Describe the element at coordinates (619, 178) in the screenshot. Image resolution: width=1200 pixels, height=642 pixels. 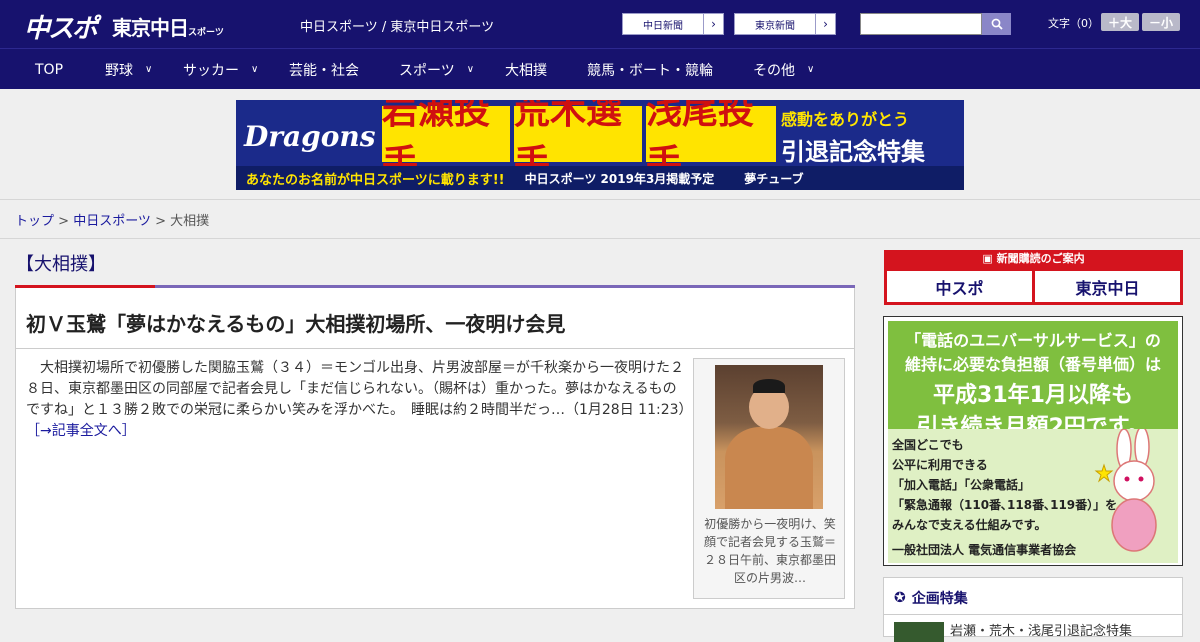
I see `banner-publish: 中日スポーツ 2019年3月掲載予定` at that location.